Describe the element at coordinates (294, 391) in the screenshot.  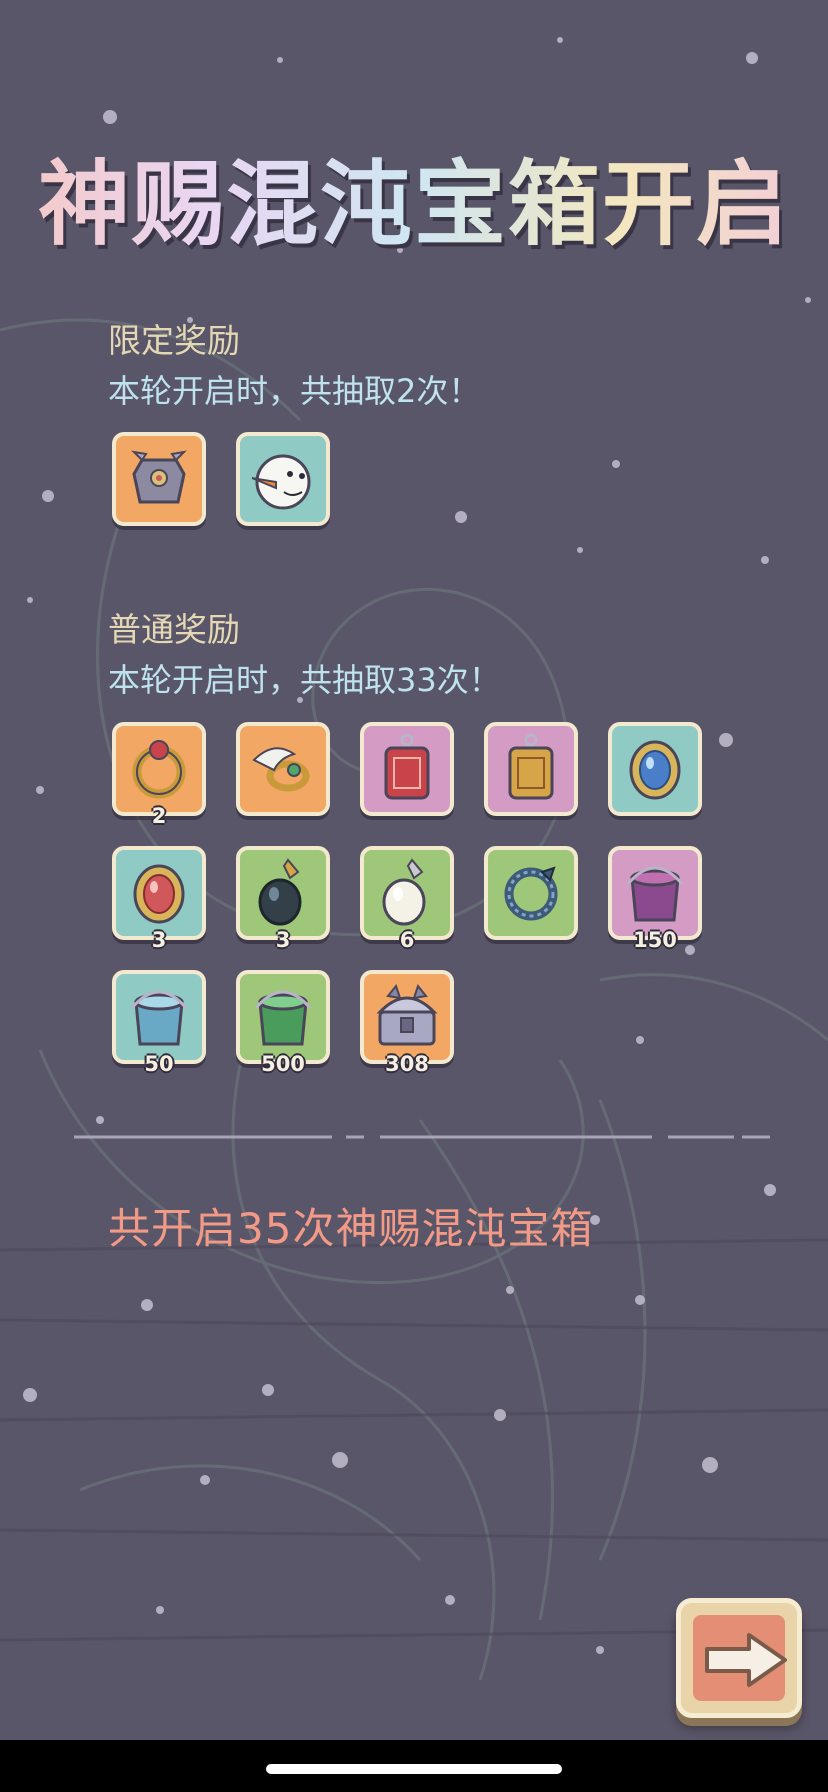
I see `limited-rewards-subtitle: 本轮开启时，共抽取2次！` at that location.